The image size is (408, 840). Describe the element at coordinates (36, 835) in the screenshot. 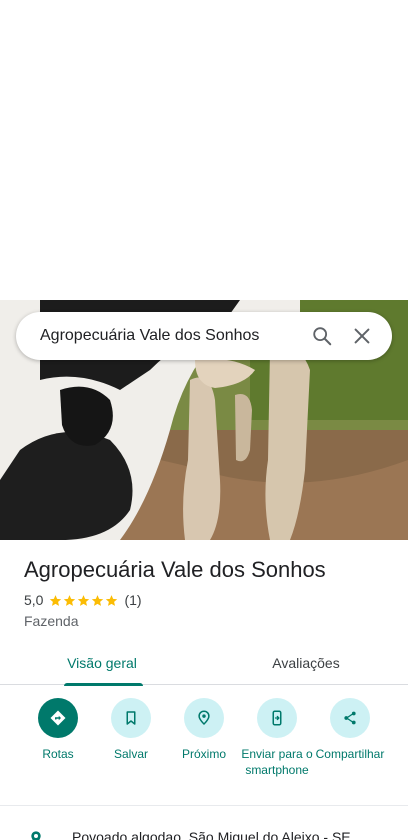

I see `location-pin-icon` at that location.